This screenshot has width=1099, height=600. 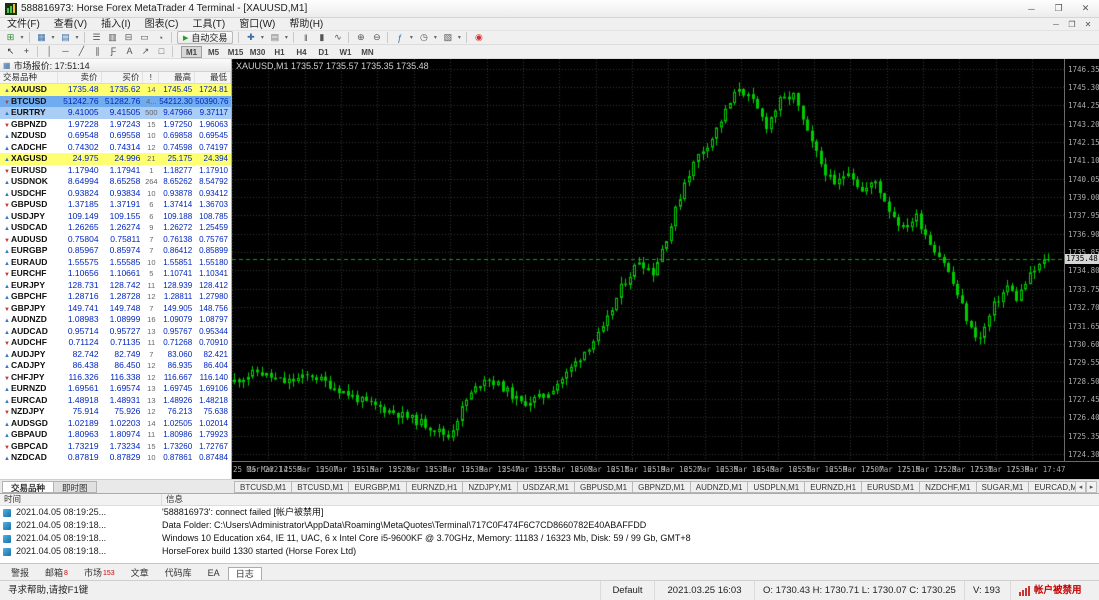 What do you see at coordinates (115, 205) in the screenshot?
I see `market-watch-row: ▼GBPUSD 1.37185 1.37191 6 1.37414 1.36703` at bounding box center [115, 205].